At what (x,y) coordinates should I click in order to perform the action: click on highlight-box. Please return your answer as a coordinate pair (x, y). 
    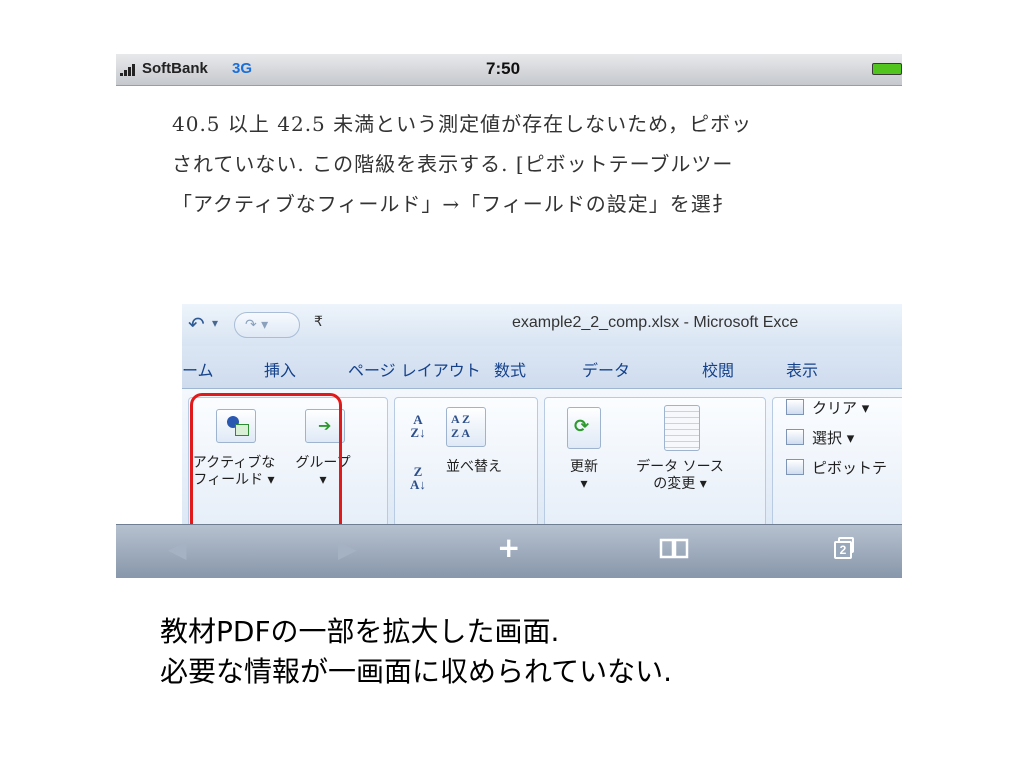
    Looking at the image, I should click on (266, 468).